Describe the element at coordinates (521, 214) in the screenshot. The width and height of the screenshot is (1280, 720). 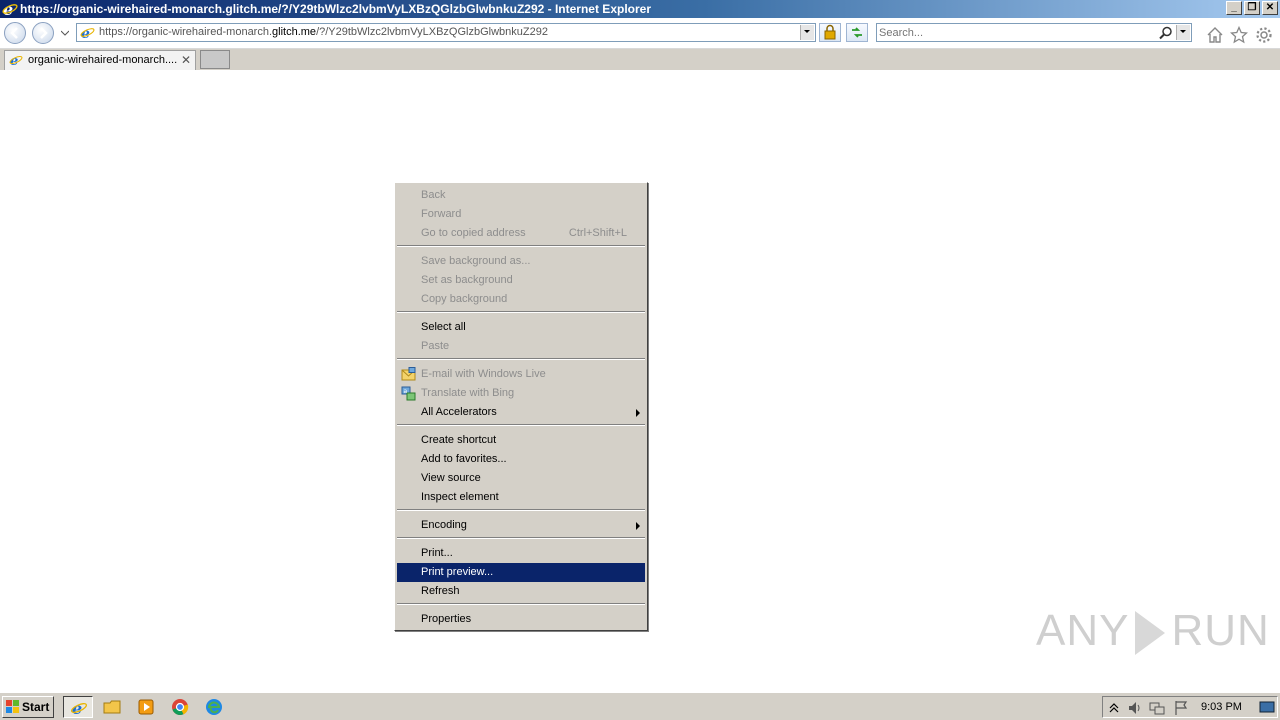
I see `menu-item-forward: Forward` at that location.